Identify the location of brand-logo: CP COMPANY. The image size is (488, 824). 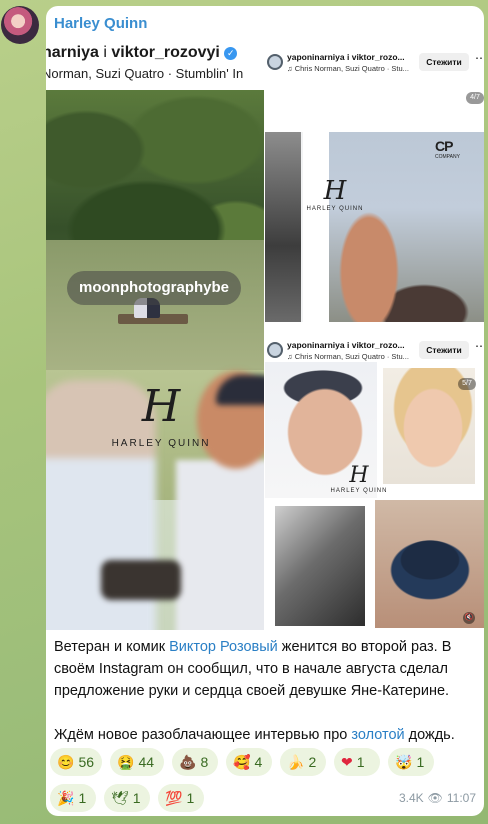
(447, 149).